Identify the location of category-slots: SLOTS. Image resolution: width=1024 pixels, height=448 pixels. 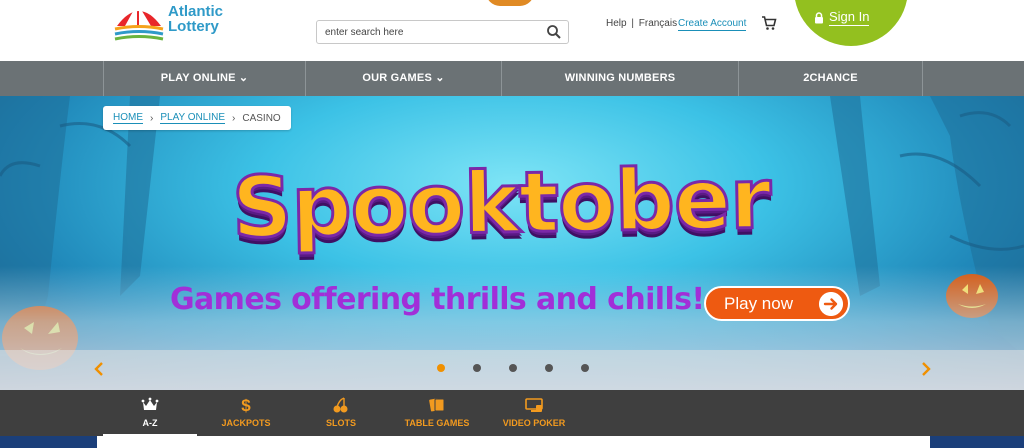
(341, 412).